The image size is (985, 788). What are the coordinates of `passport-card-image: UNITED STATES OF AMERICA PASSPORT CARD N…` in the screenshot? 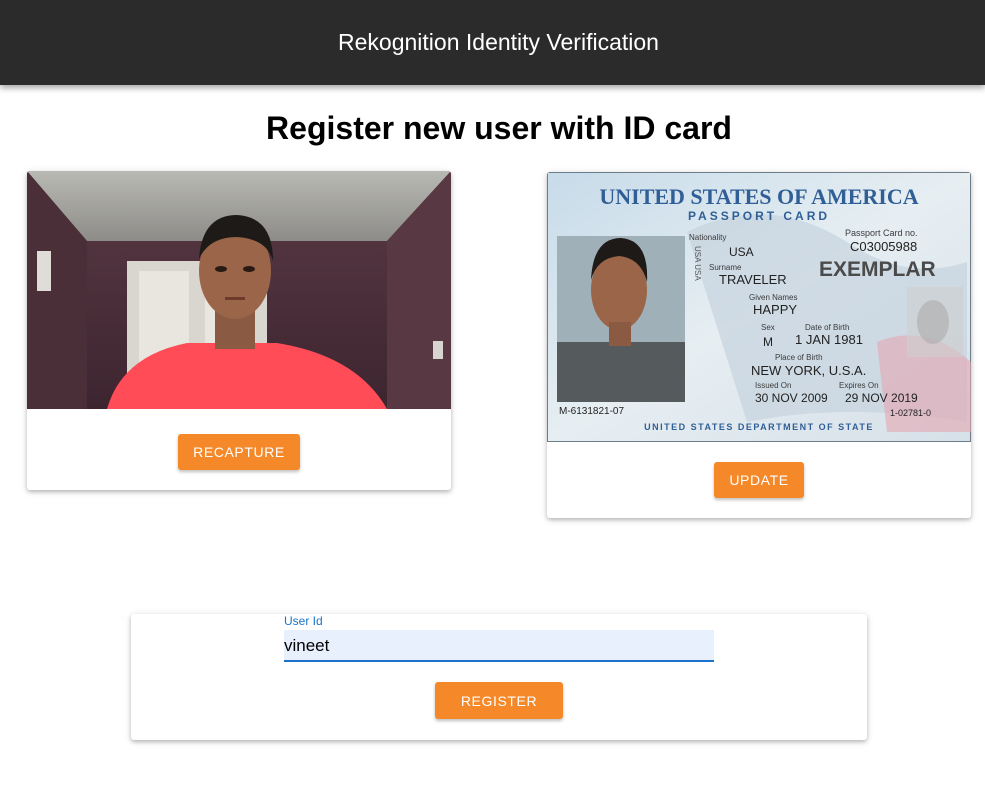 It's located at (759, 307).